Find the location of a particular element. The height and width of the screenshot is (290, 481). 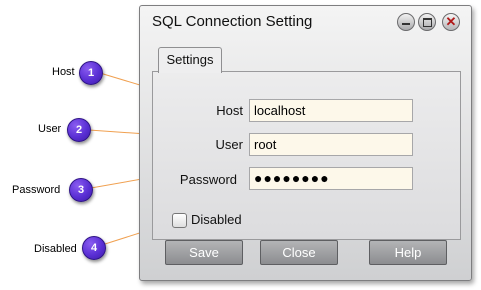

save-button: Save is located at coordinates (204, 252).